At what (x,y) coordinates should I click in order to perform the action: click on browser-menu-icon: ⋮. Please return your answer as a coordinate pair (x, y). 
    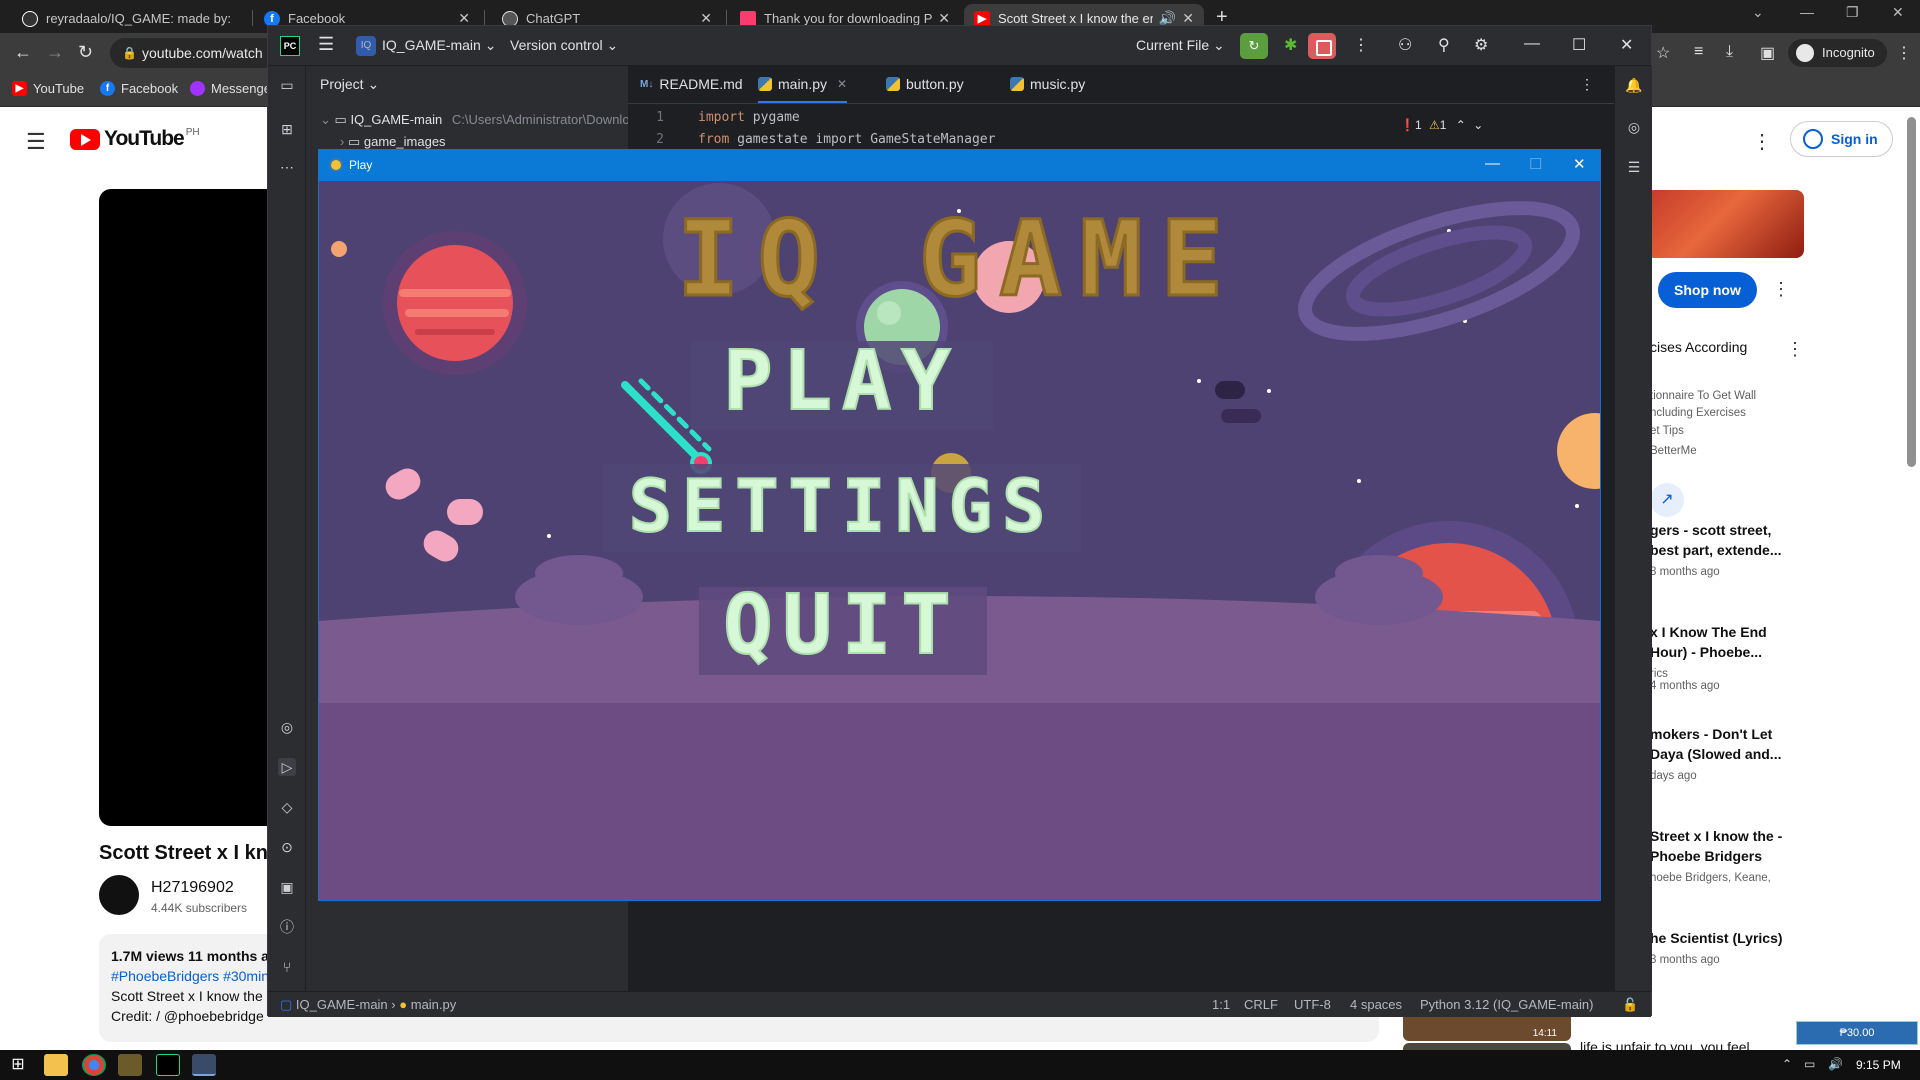
    Looking at the image, I should click on (1904, 53).